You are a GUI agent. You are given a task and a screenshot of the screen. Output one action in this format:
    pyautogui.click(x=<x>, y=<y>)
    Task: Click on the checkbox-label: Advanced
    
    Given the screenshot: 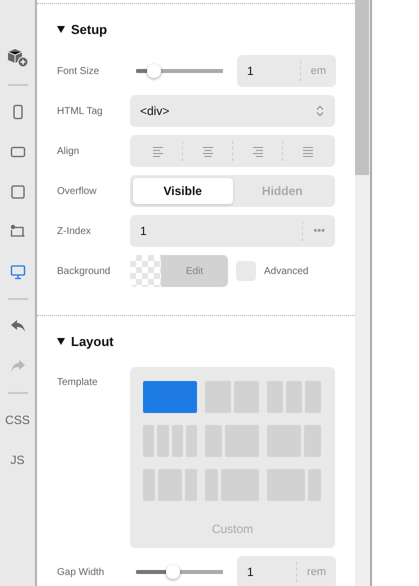 What is the action you would take?
    pyautogui.click(x=286, y=271)
    